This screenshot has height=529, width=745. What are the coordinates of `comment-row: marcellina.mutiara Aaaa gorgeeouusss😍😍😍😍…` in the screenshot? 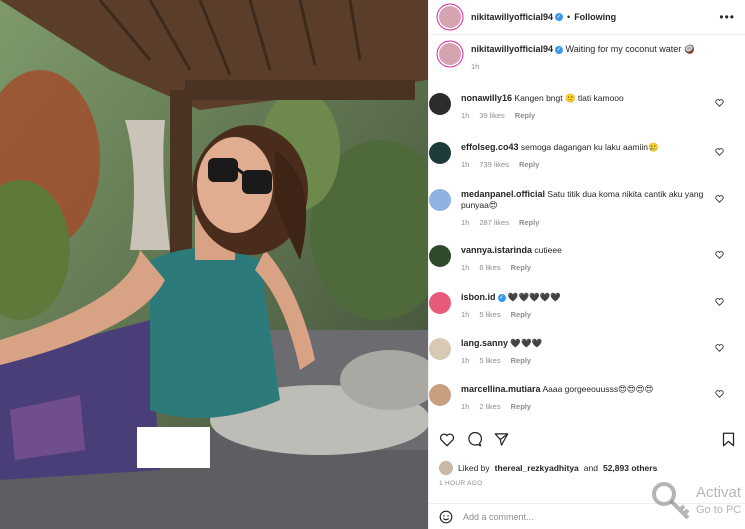 It's located at (576, 398).